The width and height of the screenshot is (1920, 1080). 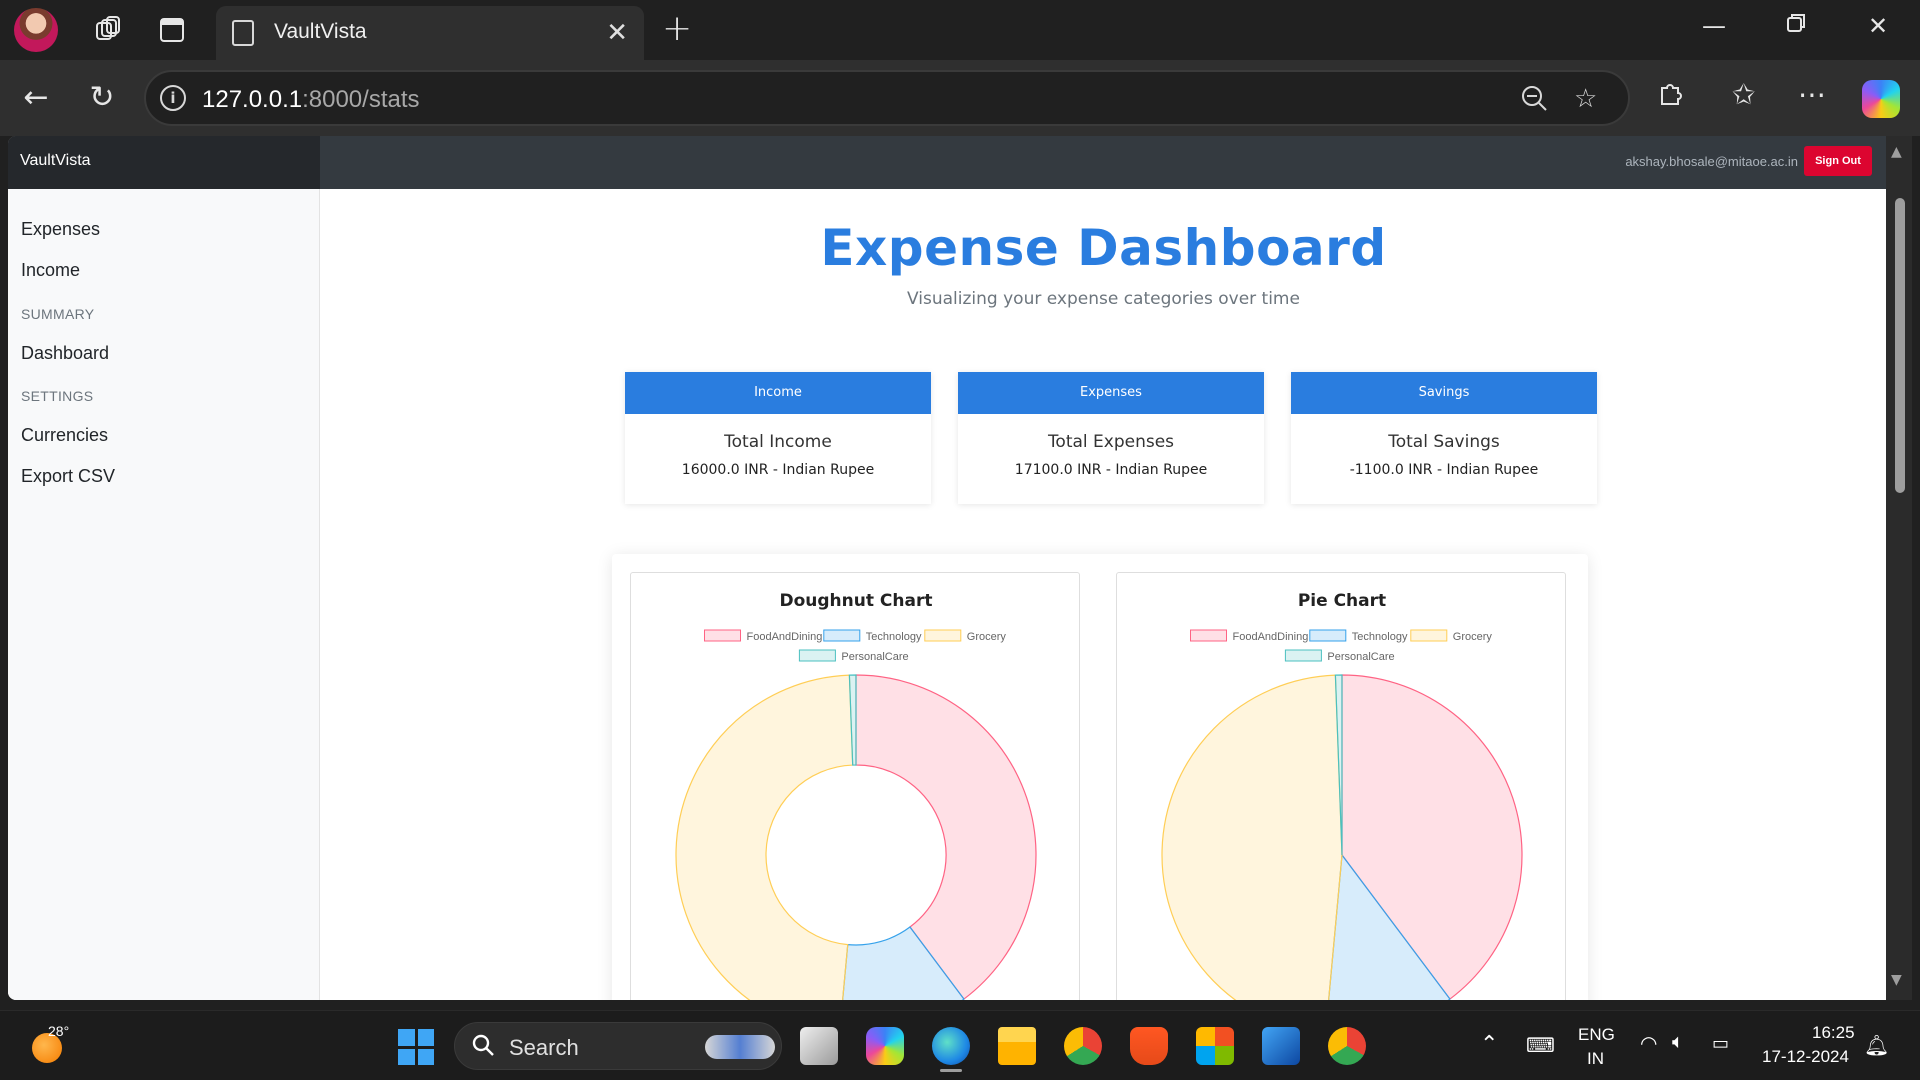 I want to click on extensions-icon, so click(x=1671, y=96).